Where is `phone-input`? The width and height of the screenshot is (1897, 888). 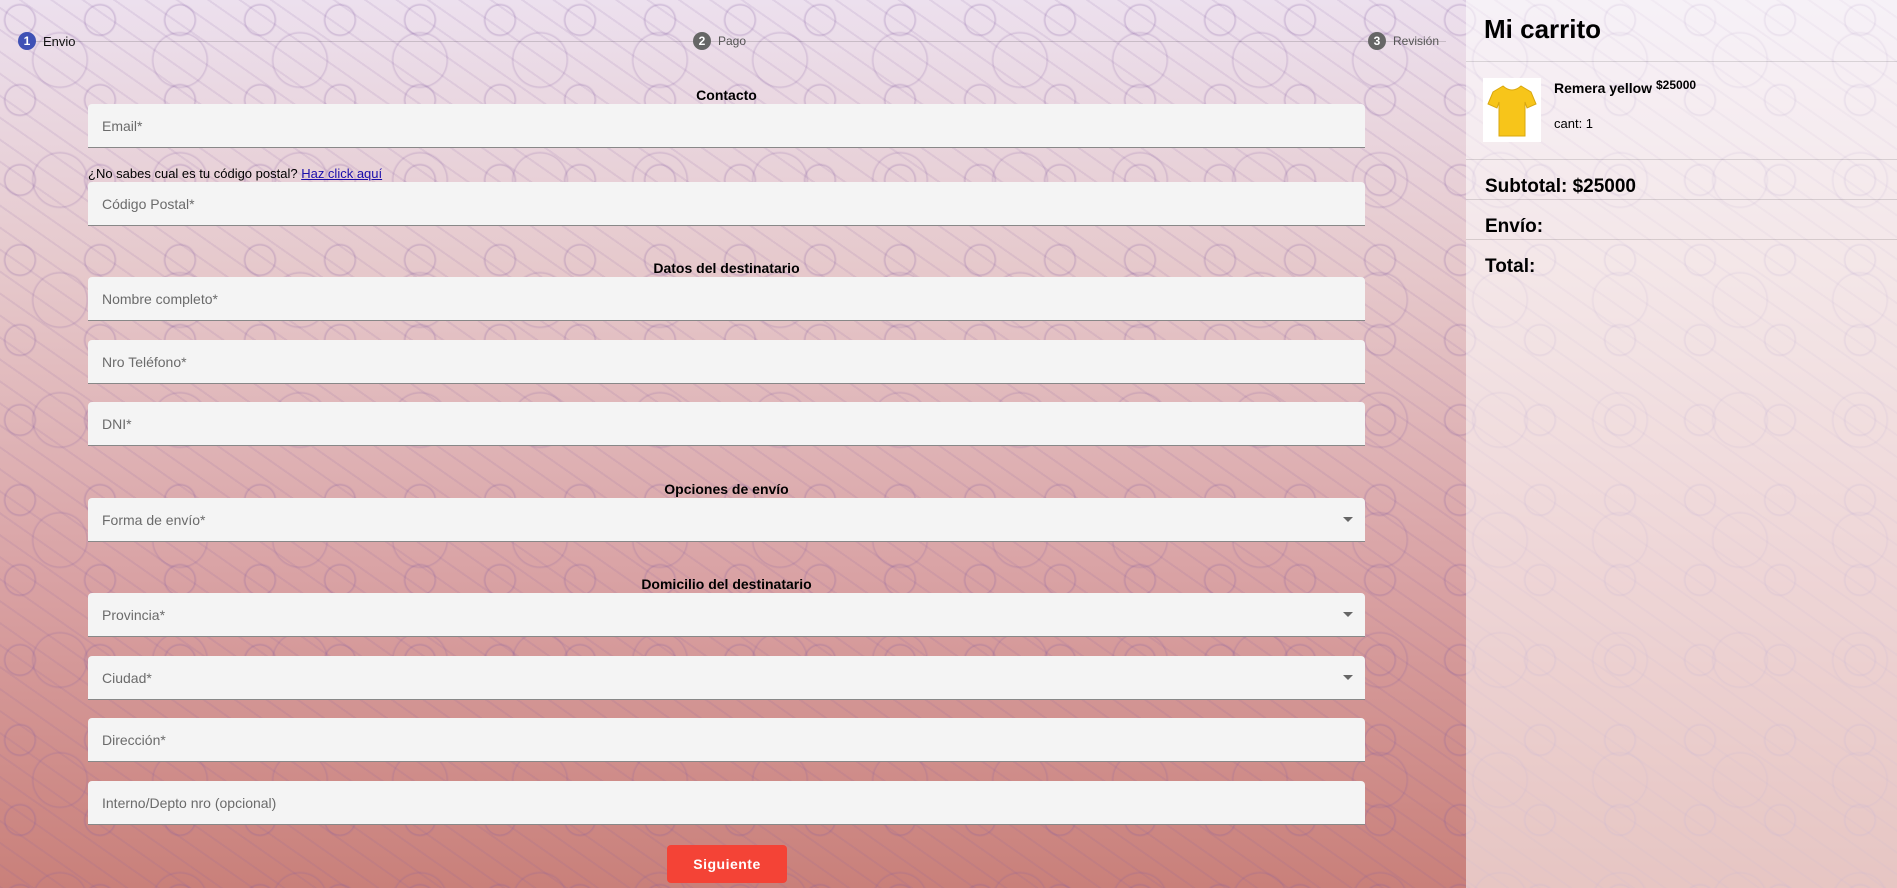
phone-input is located at coordinates (726, 361).